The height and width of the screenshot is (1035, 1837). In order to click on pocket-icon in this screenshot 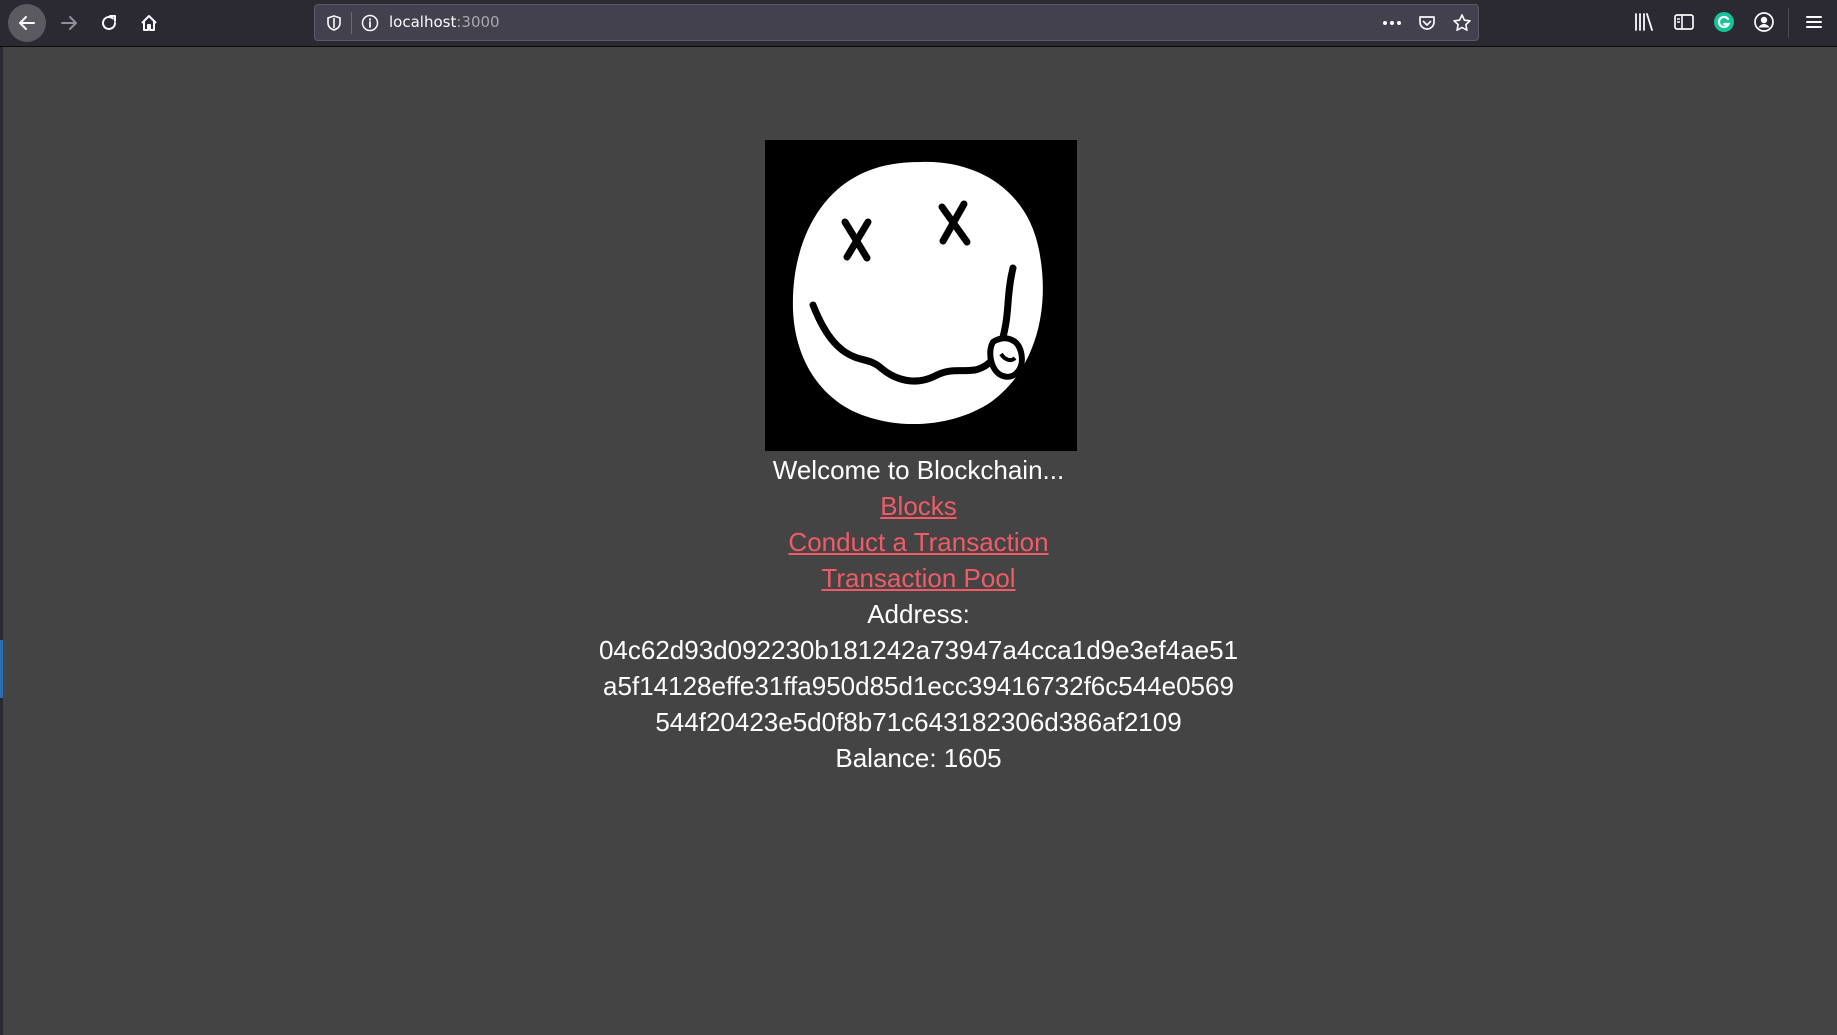, I will do `click(1427, 23)`.